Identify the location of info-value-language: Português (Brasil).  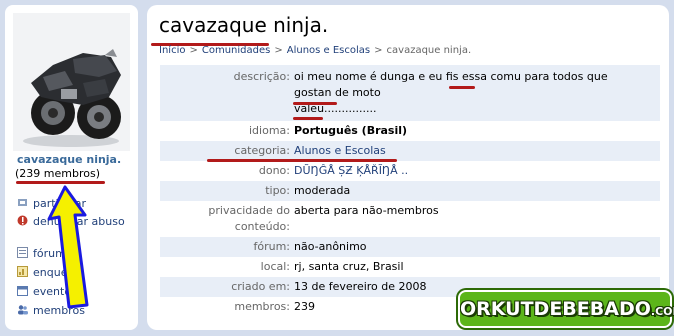
(351, 130).